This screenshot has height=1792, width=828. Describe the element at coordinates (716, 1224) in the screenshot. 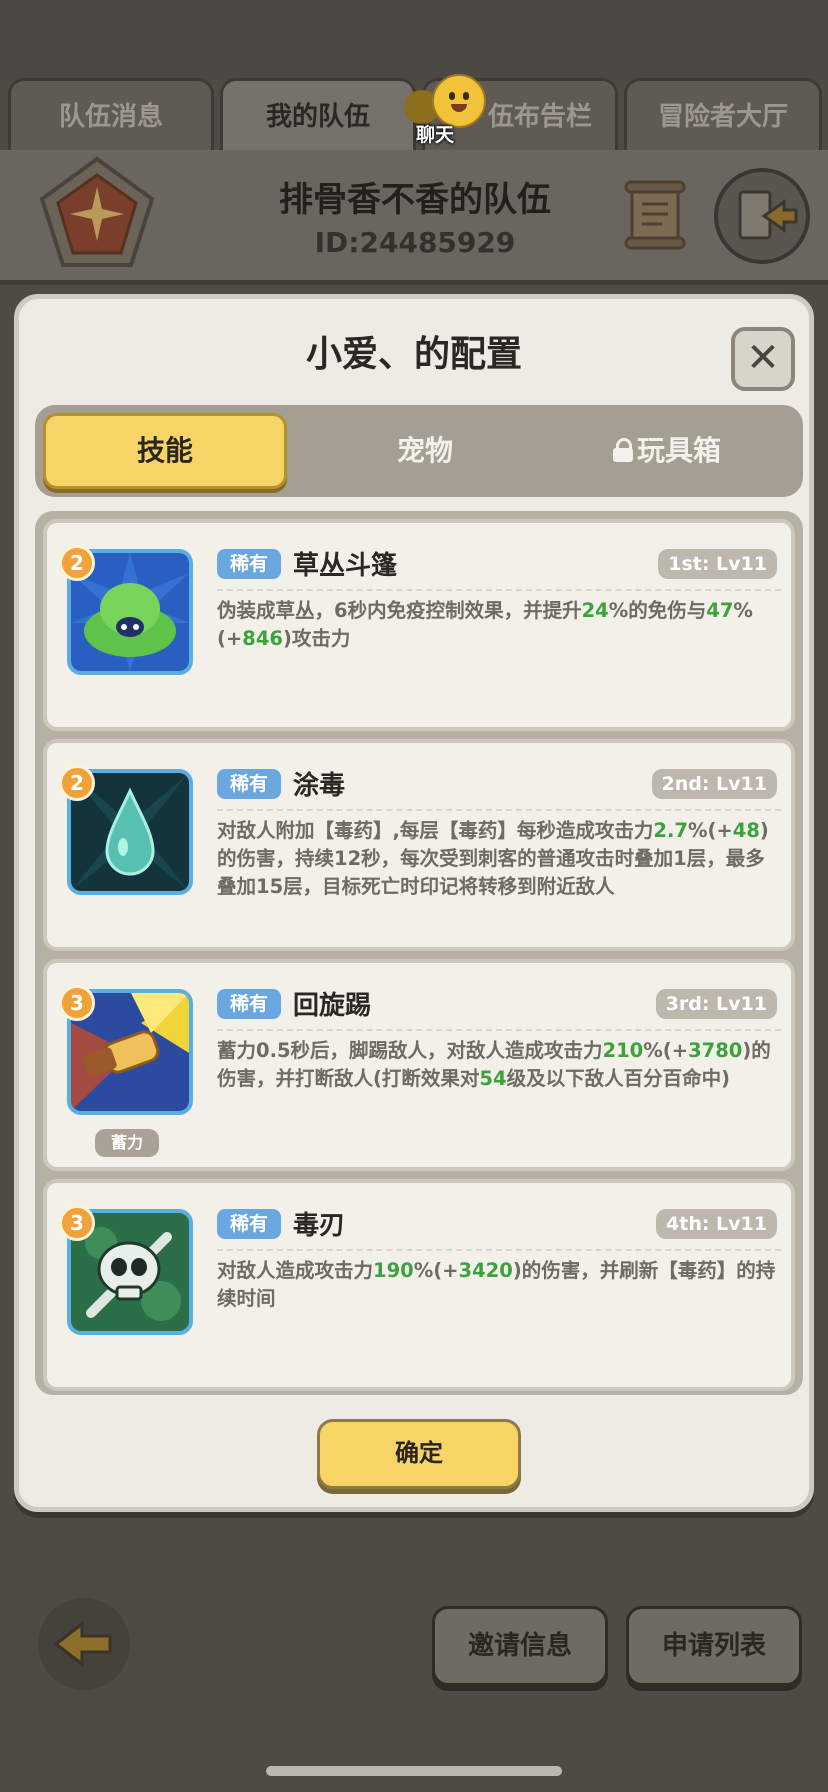

I see `skill-level: 4th: Lv11` at that location.